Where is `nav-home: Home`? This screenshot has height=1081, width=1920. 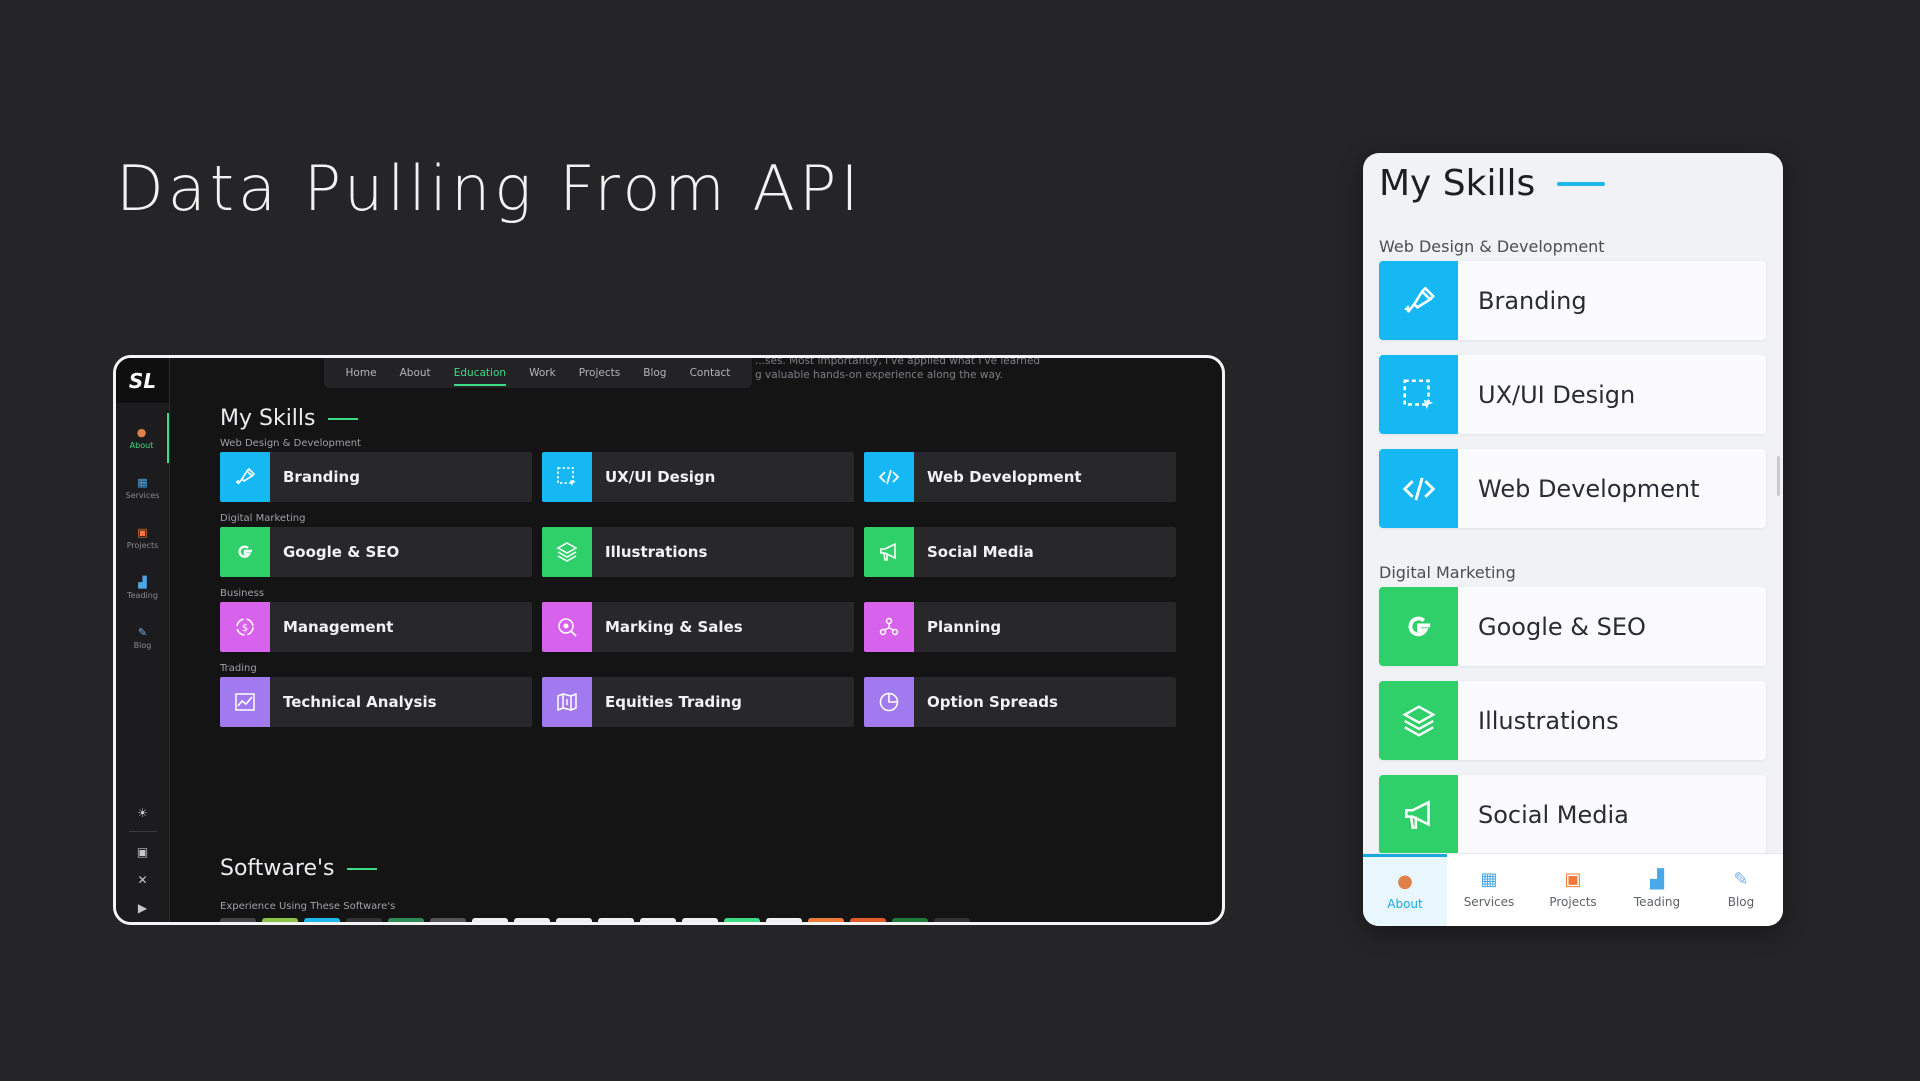
nav-home: Home is located at coordinates (361, 373).